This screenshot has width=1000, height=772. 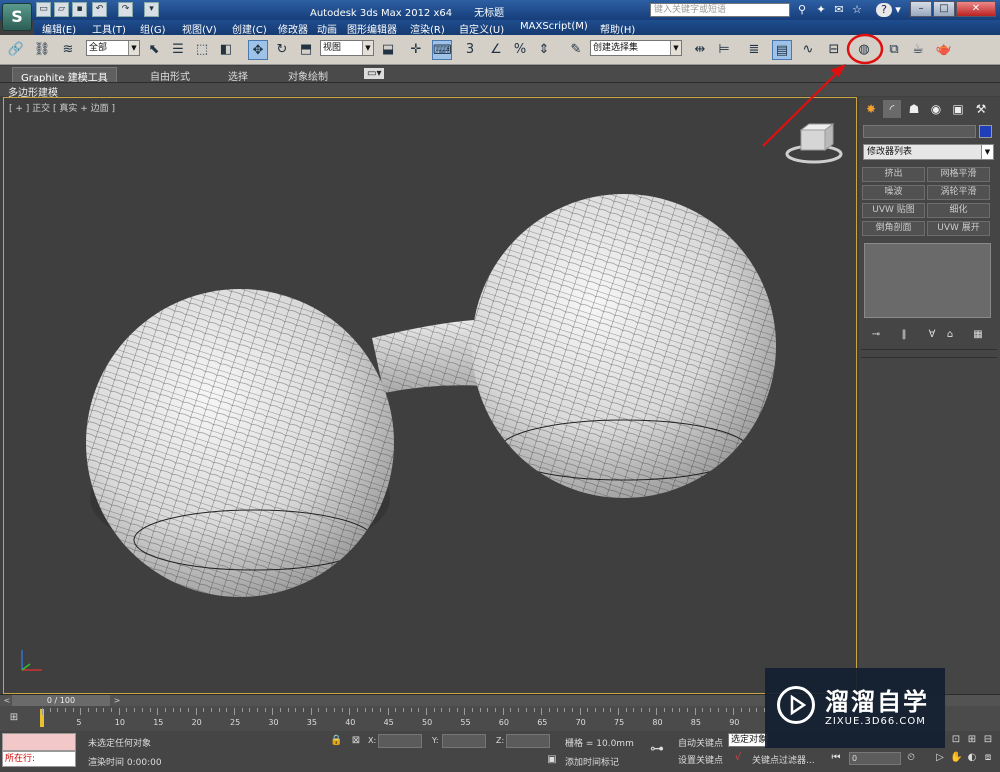 What do you see at coordinates (592, 761) in the screenshot?
I see `add-time-tag-text: 添加时间标记` at bounding box center [592, 761].